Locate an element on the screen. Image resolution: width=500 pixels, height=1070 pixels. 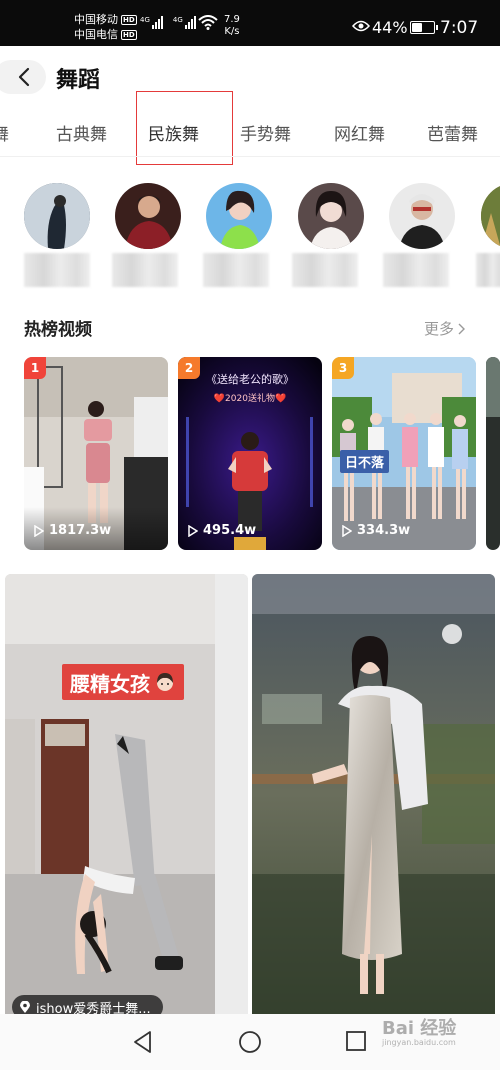
carrier-info: 中国移动 HD 中国电信 HD is located at coordinates (105, 27).